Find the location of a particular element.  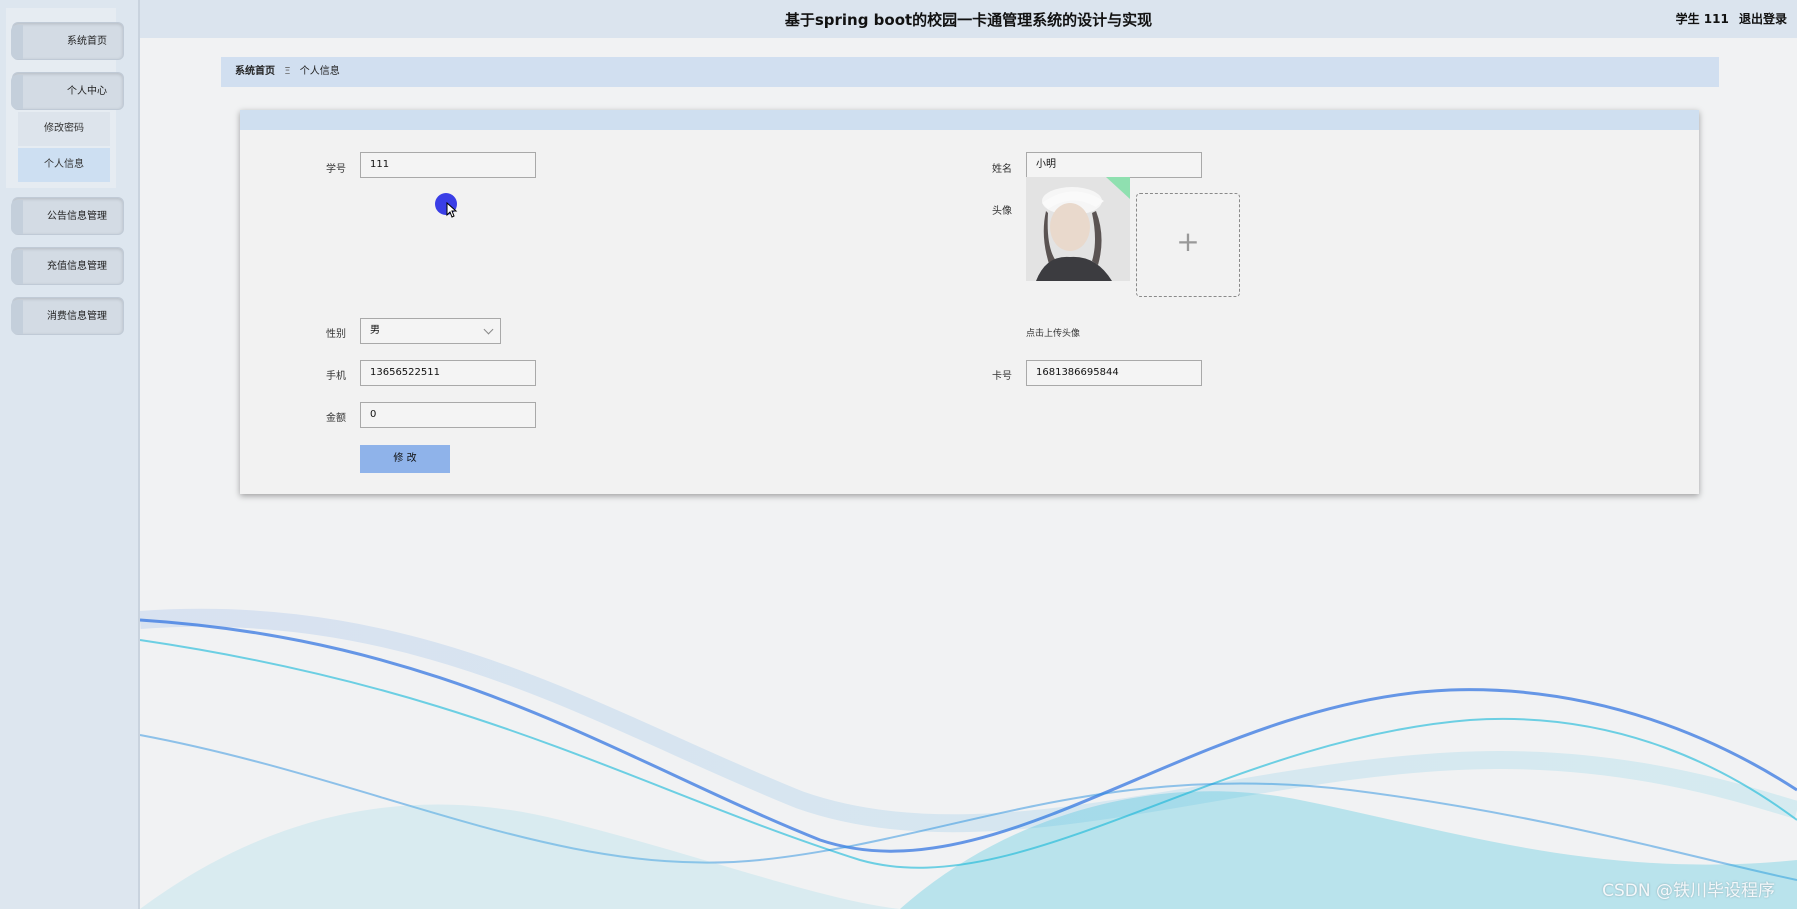

avatar-image is located at coordinates (1078, 229).